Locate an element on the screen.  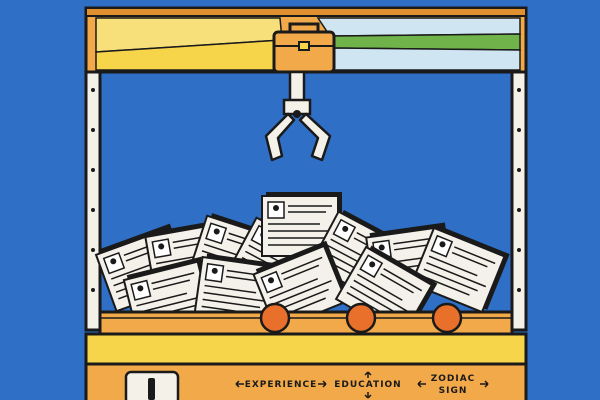
claw-icon is located at coordinates (298, 116).